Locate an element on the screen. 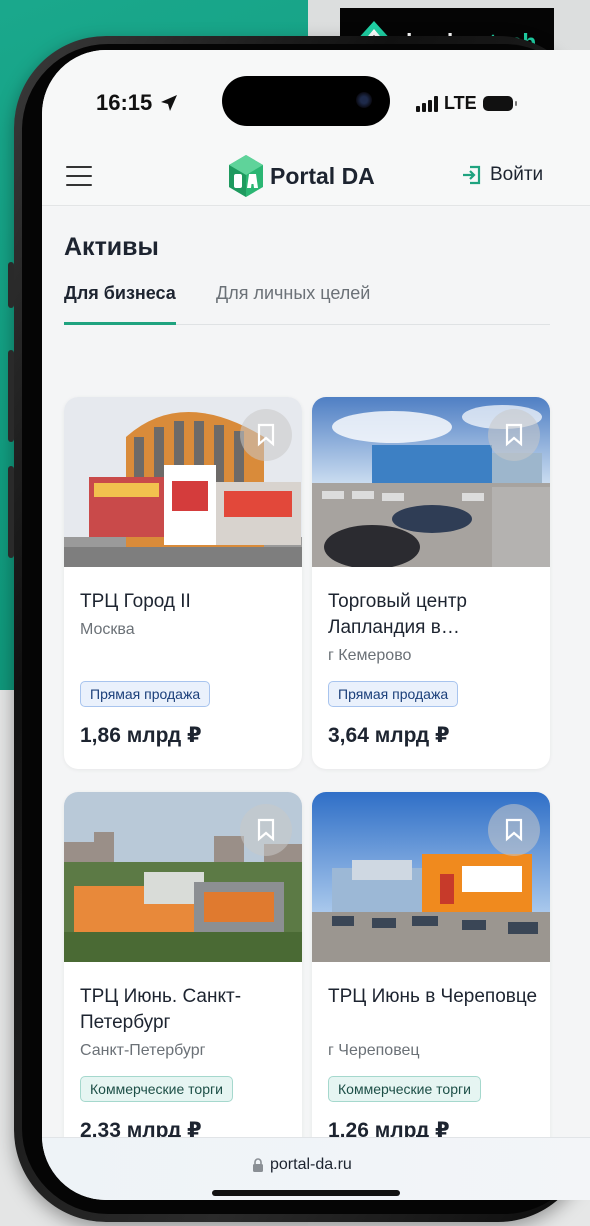  network-type: LTE is located at coordinates (460, 103).